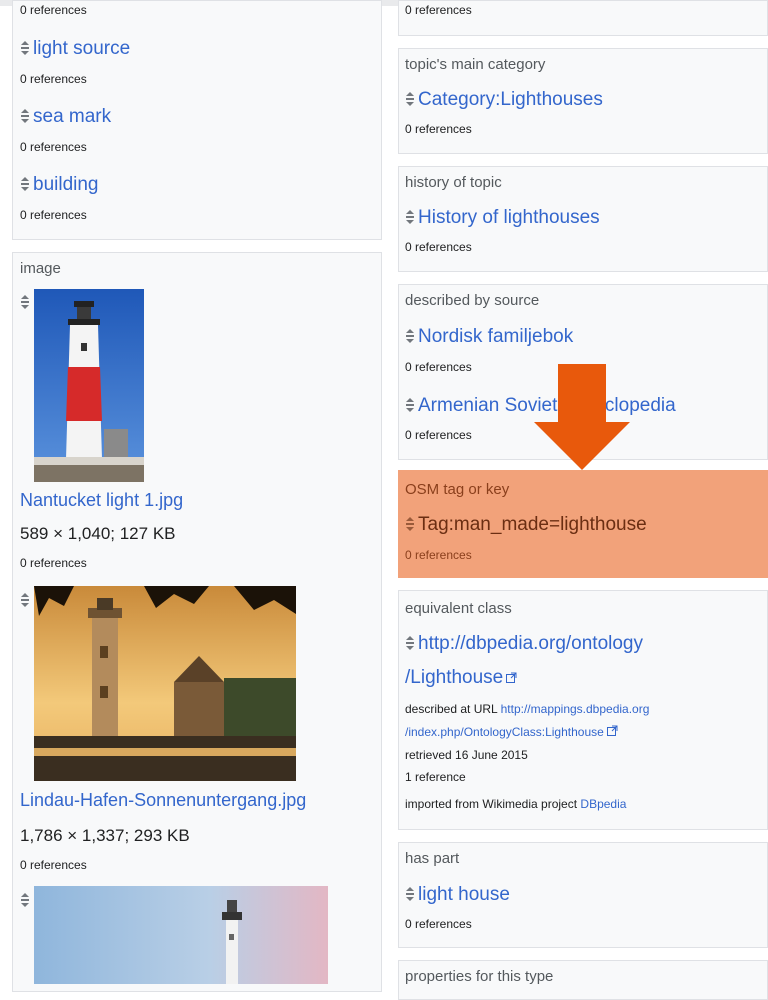  What do you see at coordinates (72, 116) in the screenshot?
I see `value-label: sea mark` at bounding box center [72, 116].